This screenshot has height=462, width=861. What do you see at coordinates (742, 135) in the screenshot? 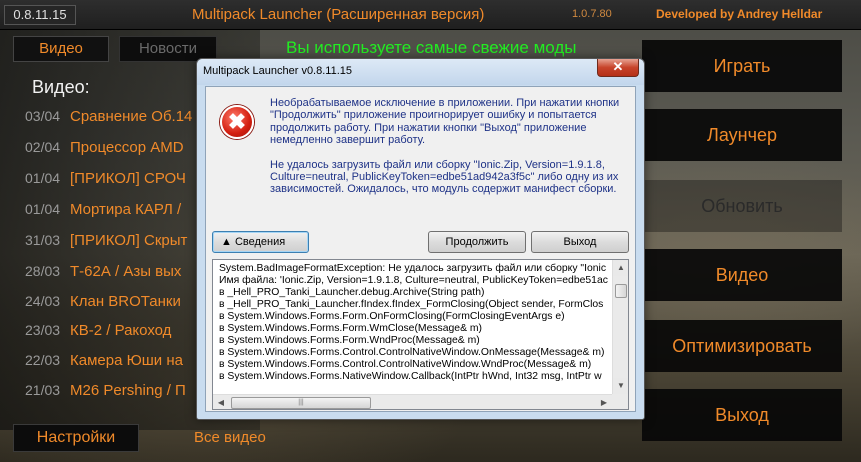
I see `launcher-button: Лаунчер` at bounding box center [742, 135].